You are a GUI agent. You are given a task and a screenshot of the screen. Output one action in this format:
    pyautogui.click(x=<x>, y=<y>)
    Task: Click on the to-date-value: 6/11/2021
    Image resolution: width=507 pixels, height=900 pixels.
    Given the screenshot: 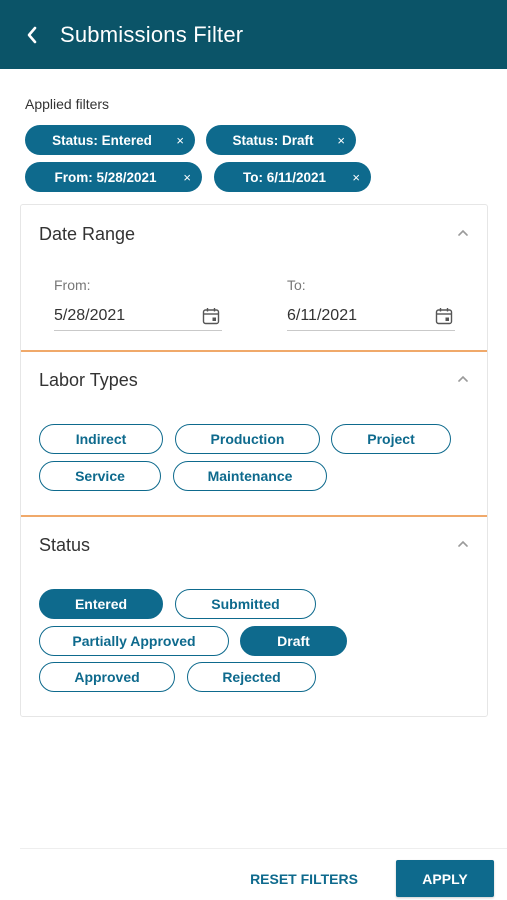 What is the action you would take?
    pyautogui.click(x=322, y=315)
    